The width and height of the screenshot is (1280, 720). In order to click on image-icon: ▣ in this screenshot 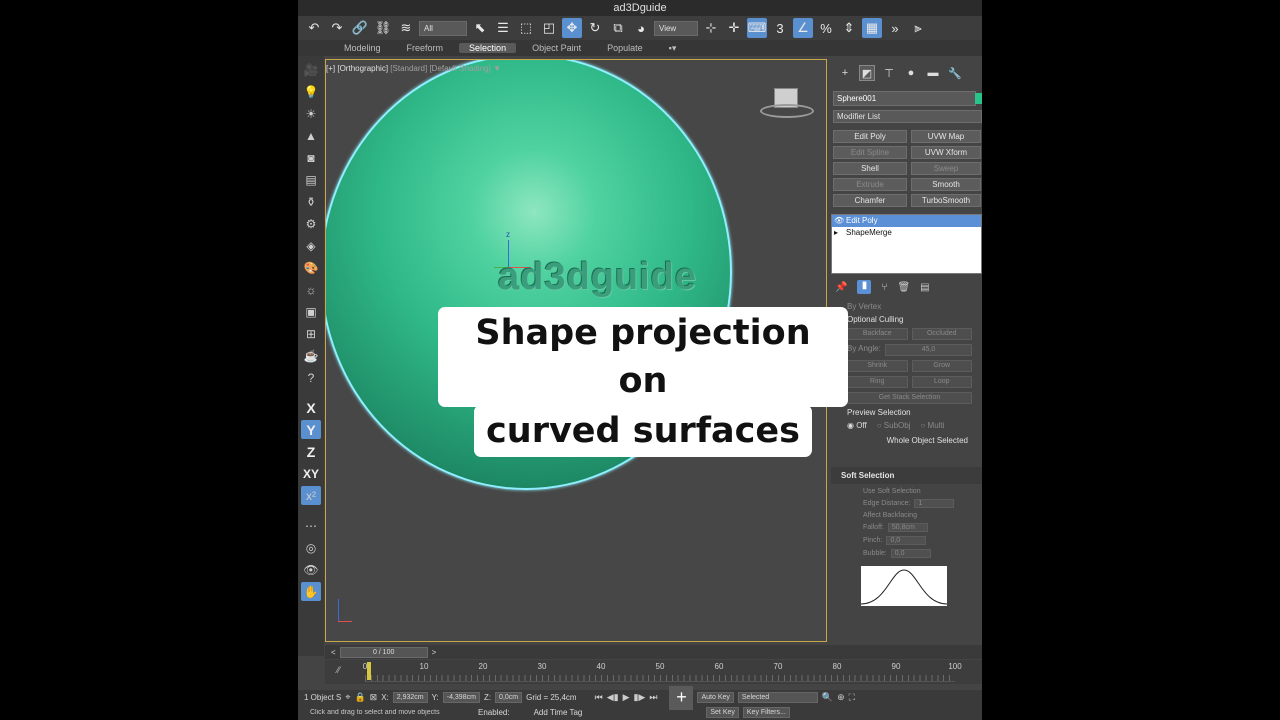, I will do `click(311, 311)`.